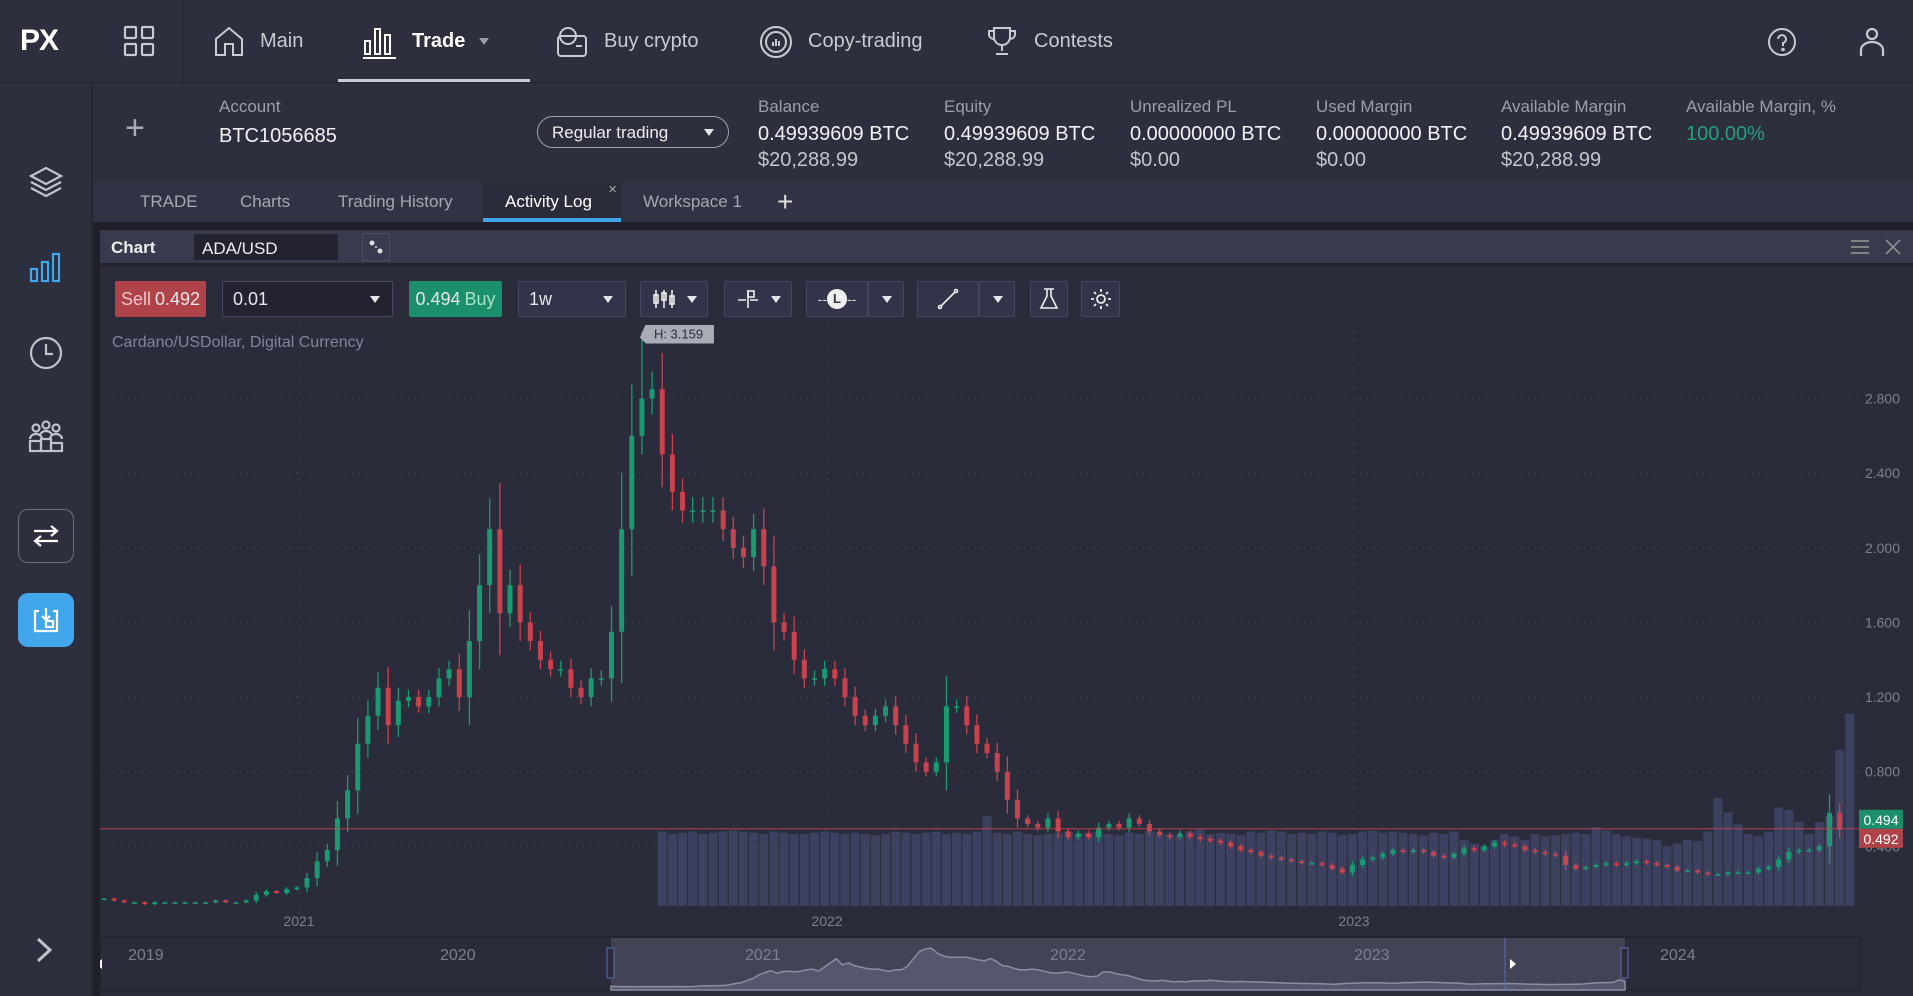  I want to click on nav-main: Main, so click(257, 41).